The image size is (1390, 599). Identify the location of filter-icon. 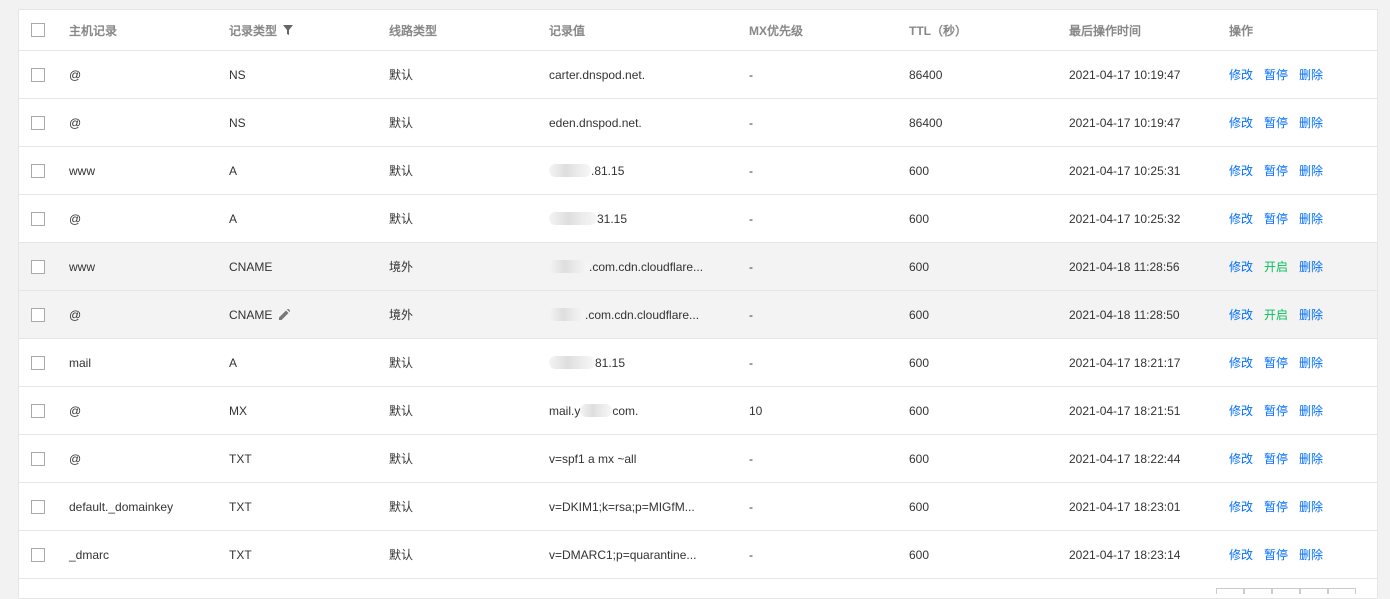
(288, 30).